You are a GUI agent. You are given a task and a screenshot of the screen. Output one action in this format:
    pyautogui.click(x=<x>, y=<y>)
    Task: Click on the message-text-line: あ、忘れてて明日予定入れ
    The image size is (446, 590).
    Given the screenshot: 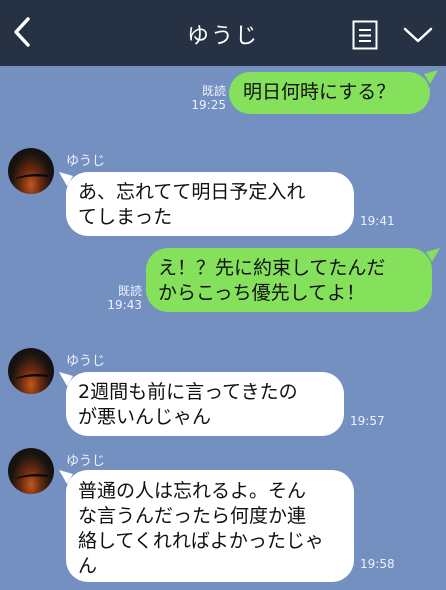 What is the action you would take?
    pyautogui.click(x=192, y=192)
    